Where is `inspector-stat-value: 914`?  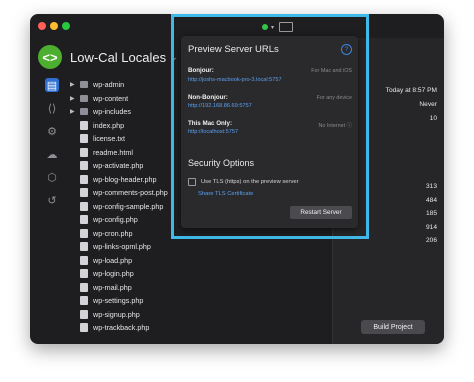 inspector-stat-value: 914 is located at coordinates (431, 227).